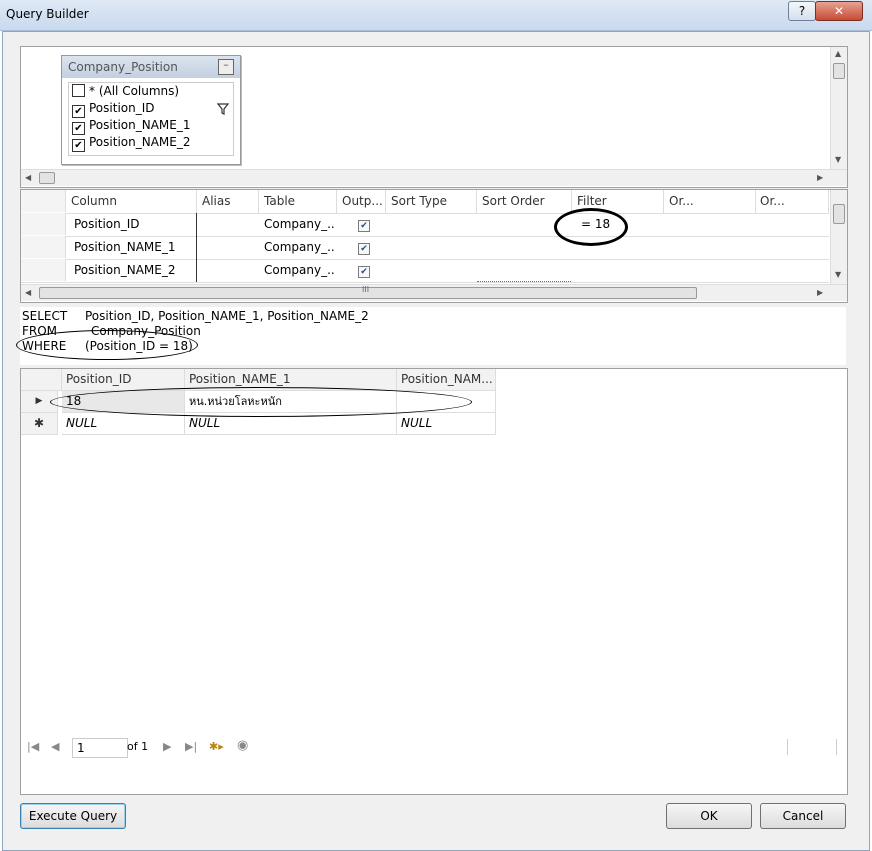 The width and height of the screenshot is (872, 851). I want to click on results-cell: 18, so click(123, 402).